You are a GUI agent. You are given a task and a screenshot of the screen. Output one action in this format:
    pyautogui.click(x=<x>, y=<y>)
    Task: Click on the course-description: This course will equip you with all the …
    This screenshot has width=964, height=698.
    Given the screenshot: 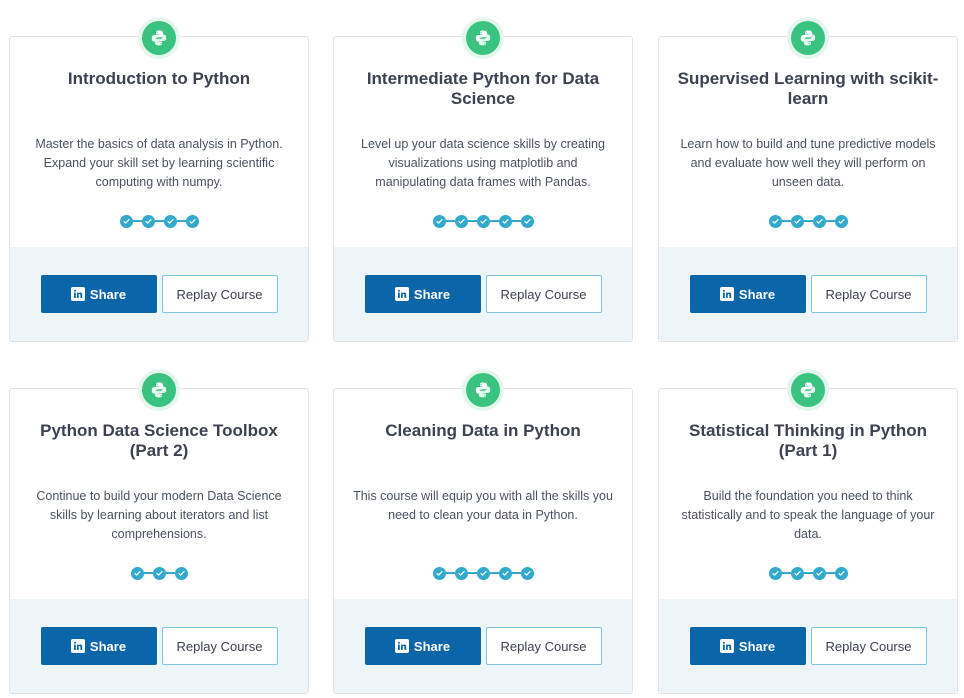 What is the action you would take?
    pyautogui.click(x=483, y=505)
    